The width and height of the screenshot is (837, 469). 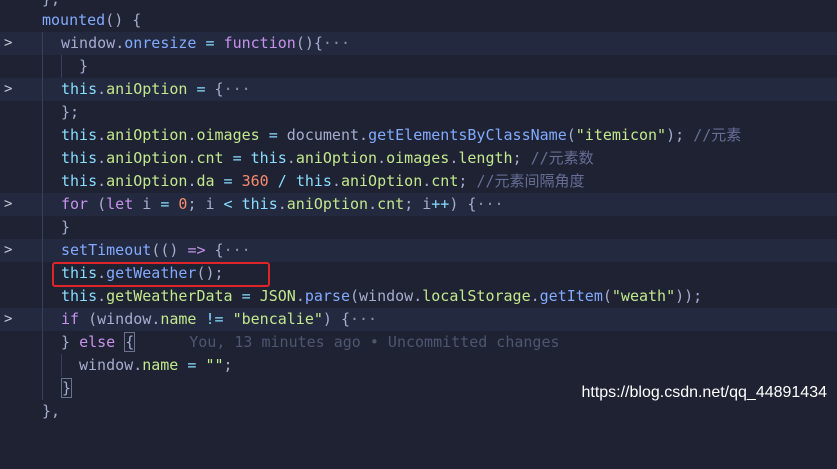 What do you see at coordinates (161, 274) in the screenshot?
I see `red-highlight-box` at bounding box center [161, 274].